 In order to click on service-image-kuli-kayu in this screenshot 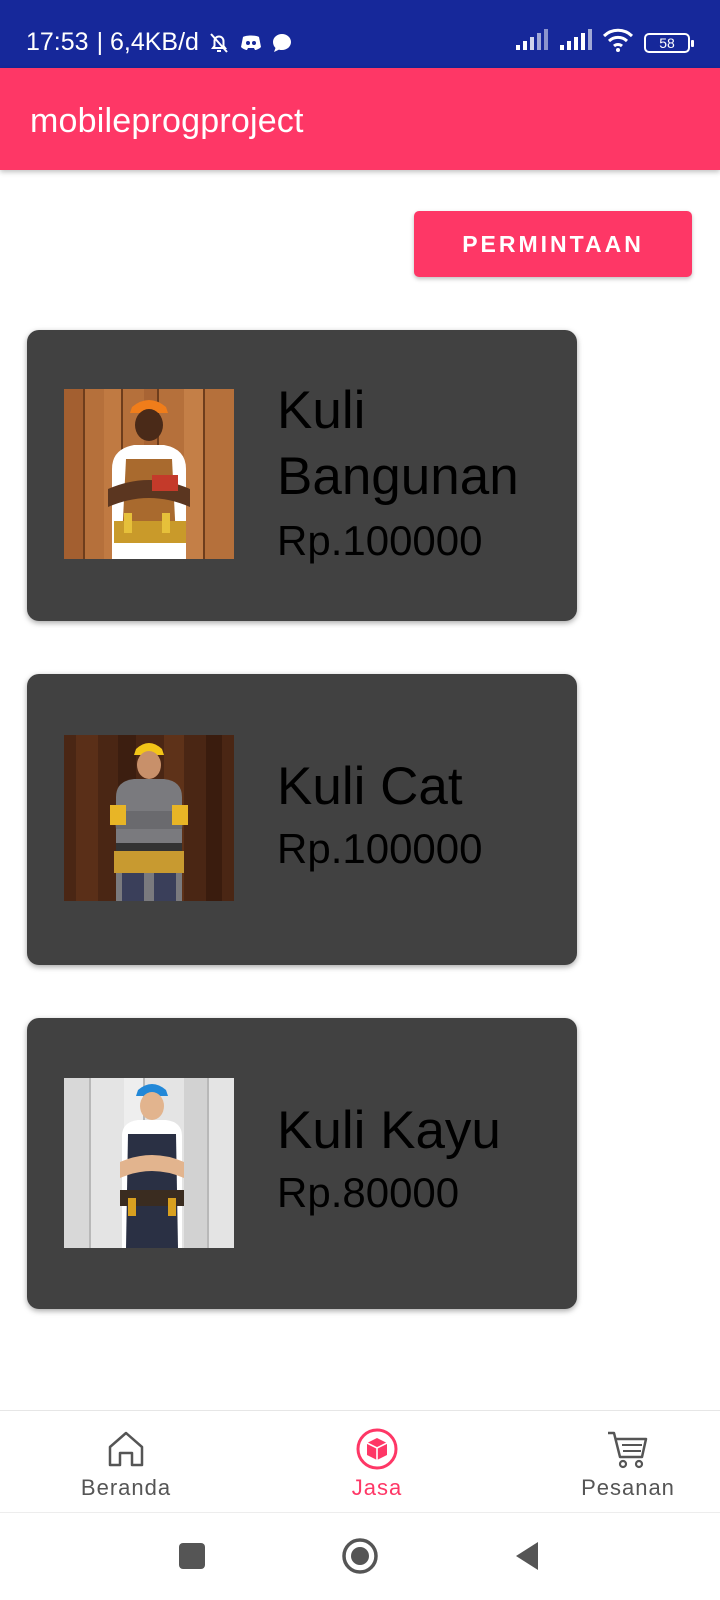, I will do `click(149, 1163)`.